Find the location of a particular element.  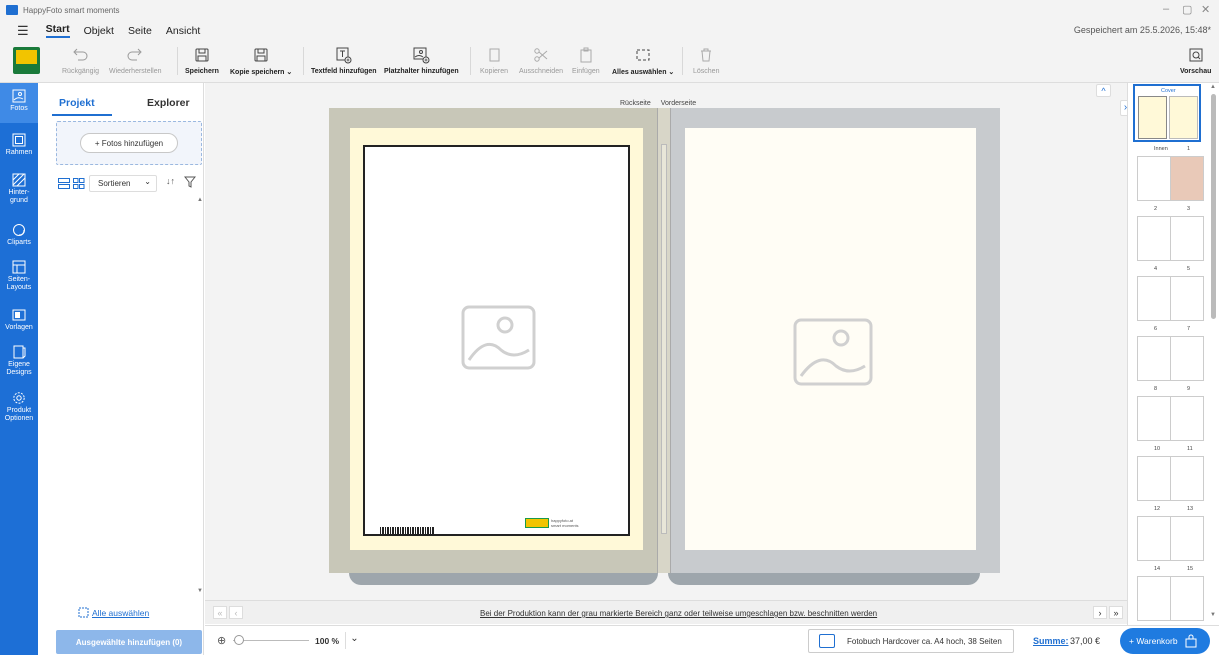

back-cover-page is located at coordinates (496, 340).